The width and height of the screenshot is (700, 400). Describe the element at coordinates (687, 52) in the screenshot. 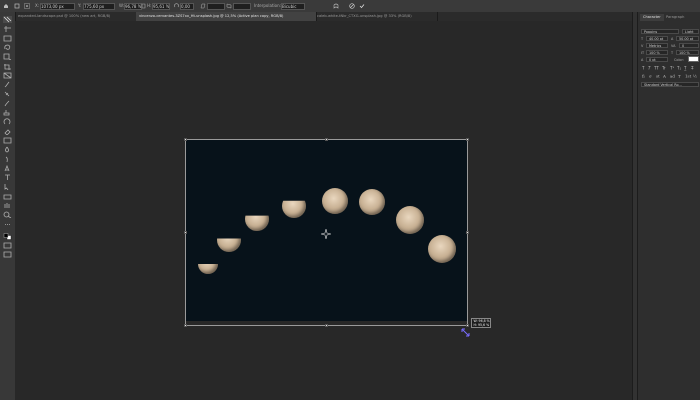

I see `horizontal-scale-field: 100 %` at that location.